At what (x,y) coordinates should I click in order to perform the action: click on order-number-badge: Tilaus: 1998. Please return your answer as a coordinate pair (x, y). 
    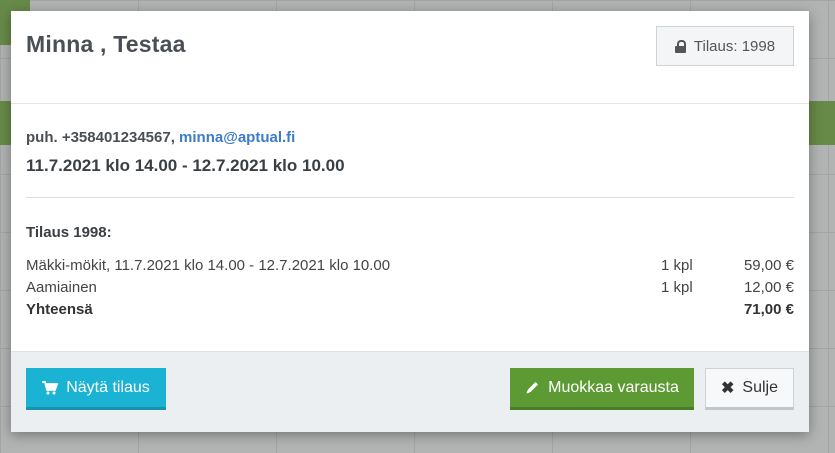
    Looking at the image, I should click on (725, 46).